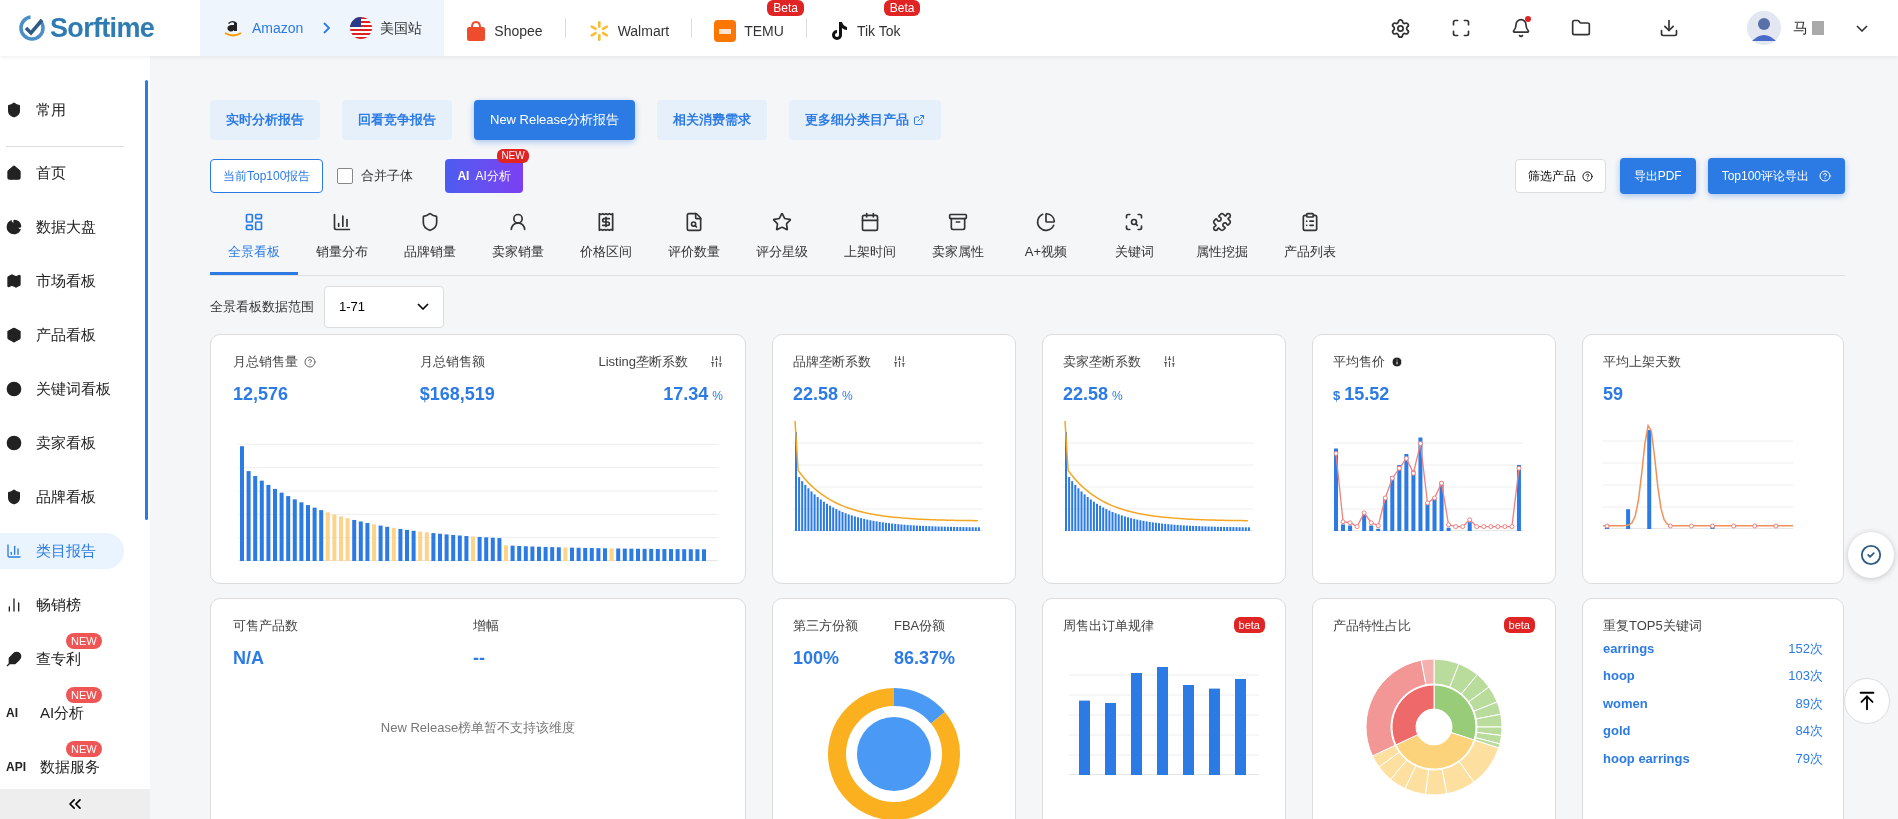  I want to click on report-tab: 卖家属性, so click(958, 240).